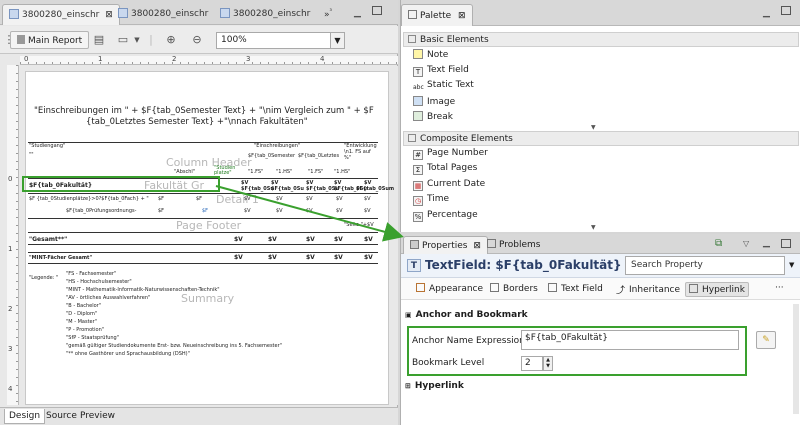 The height and width of the screenshot is (425, 800). Describe the element at coordinates (445, 217) in the screenshot. I see `palette-item-percentage: % Percentage` at that location.